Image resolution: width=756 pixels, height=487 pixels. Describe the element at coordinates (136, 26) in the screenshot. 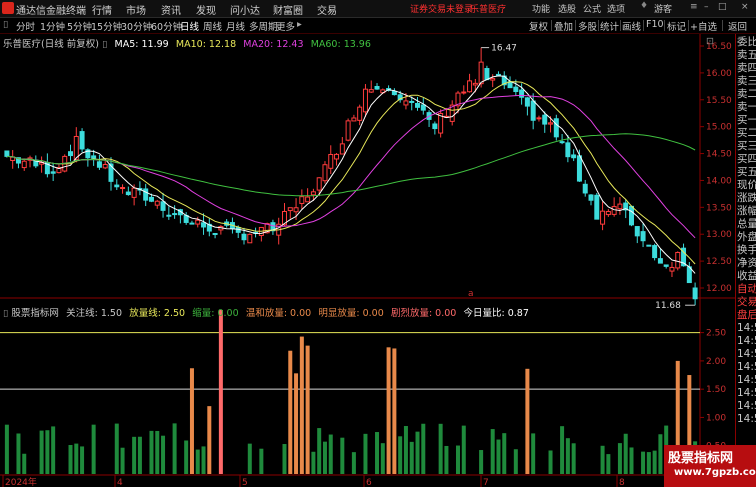

I see `period-30min: 30分钟` at that location.